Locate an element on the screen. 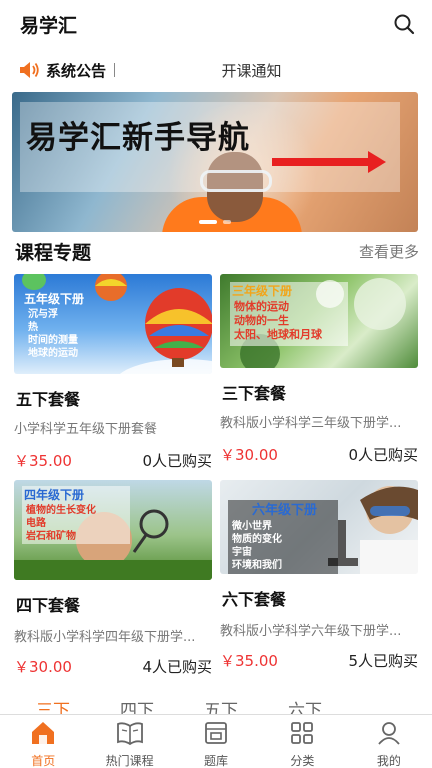 Image resolution: width=432 pixels, height=768 pixels. thumbnail-items: 物体的运动 动物的一生 太阳、地球和月球 is located at coordinates (278, 321).